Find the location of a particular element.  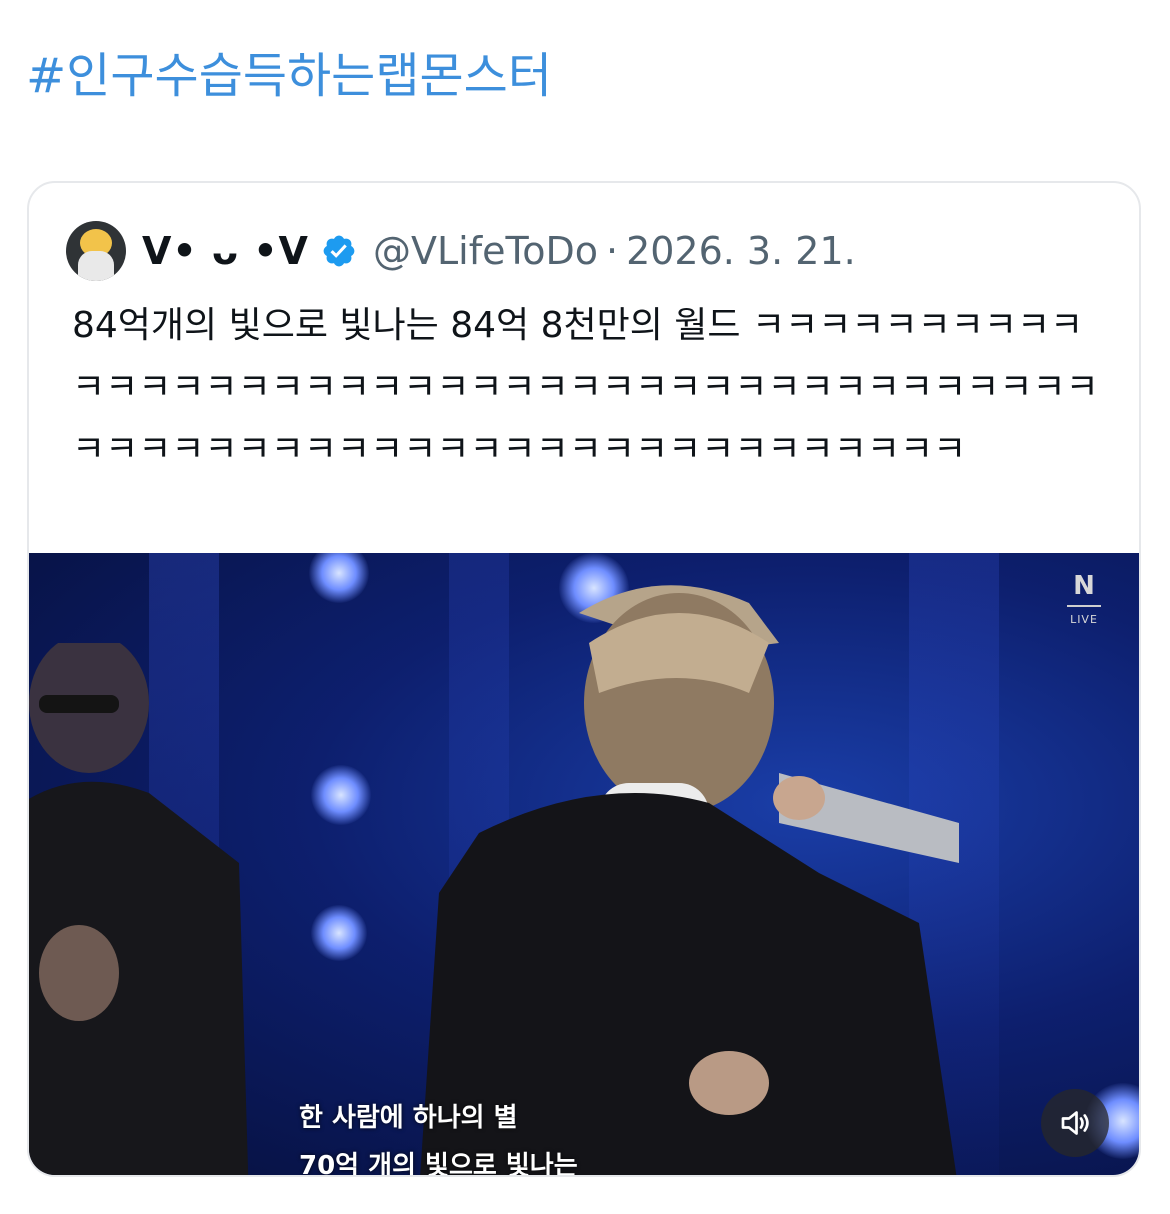

quoted-tweet-header: V• ᴗ •V @VLifeToDo · 2026. 3. 21. is located at coordinates (461, 251).